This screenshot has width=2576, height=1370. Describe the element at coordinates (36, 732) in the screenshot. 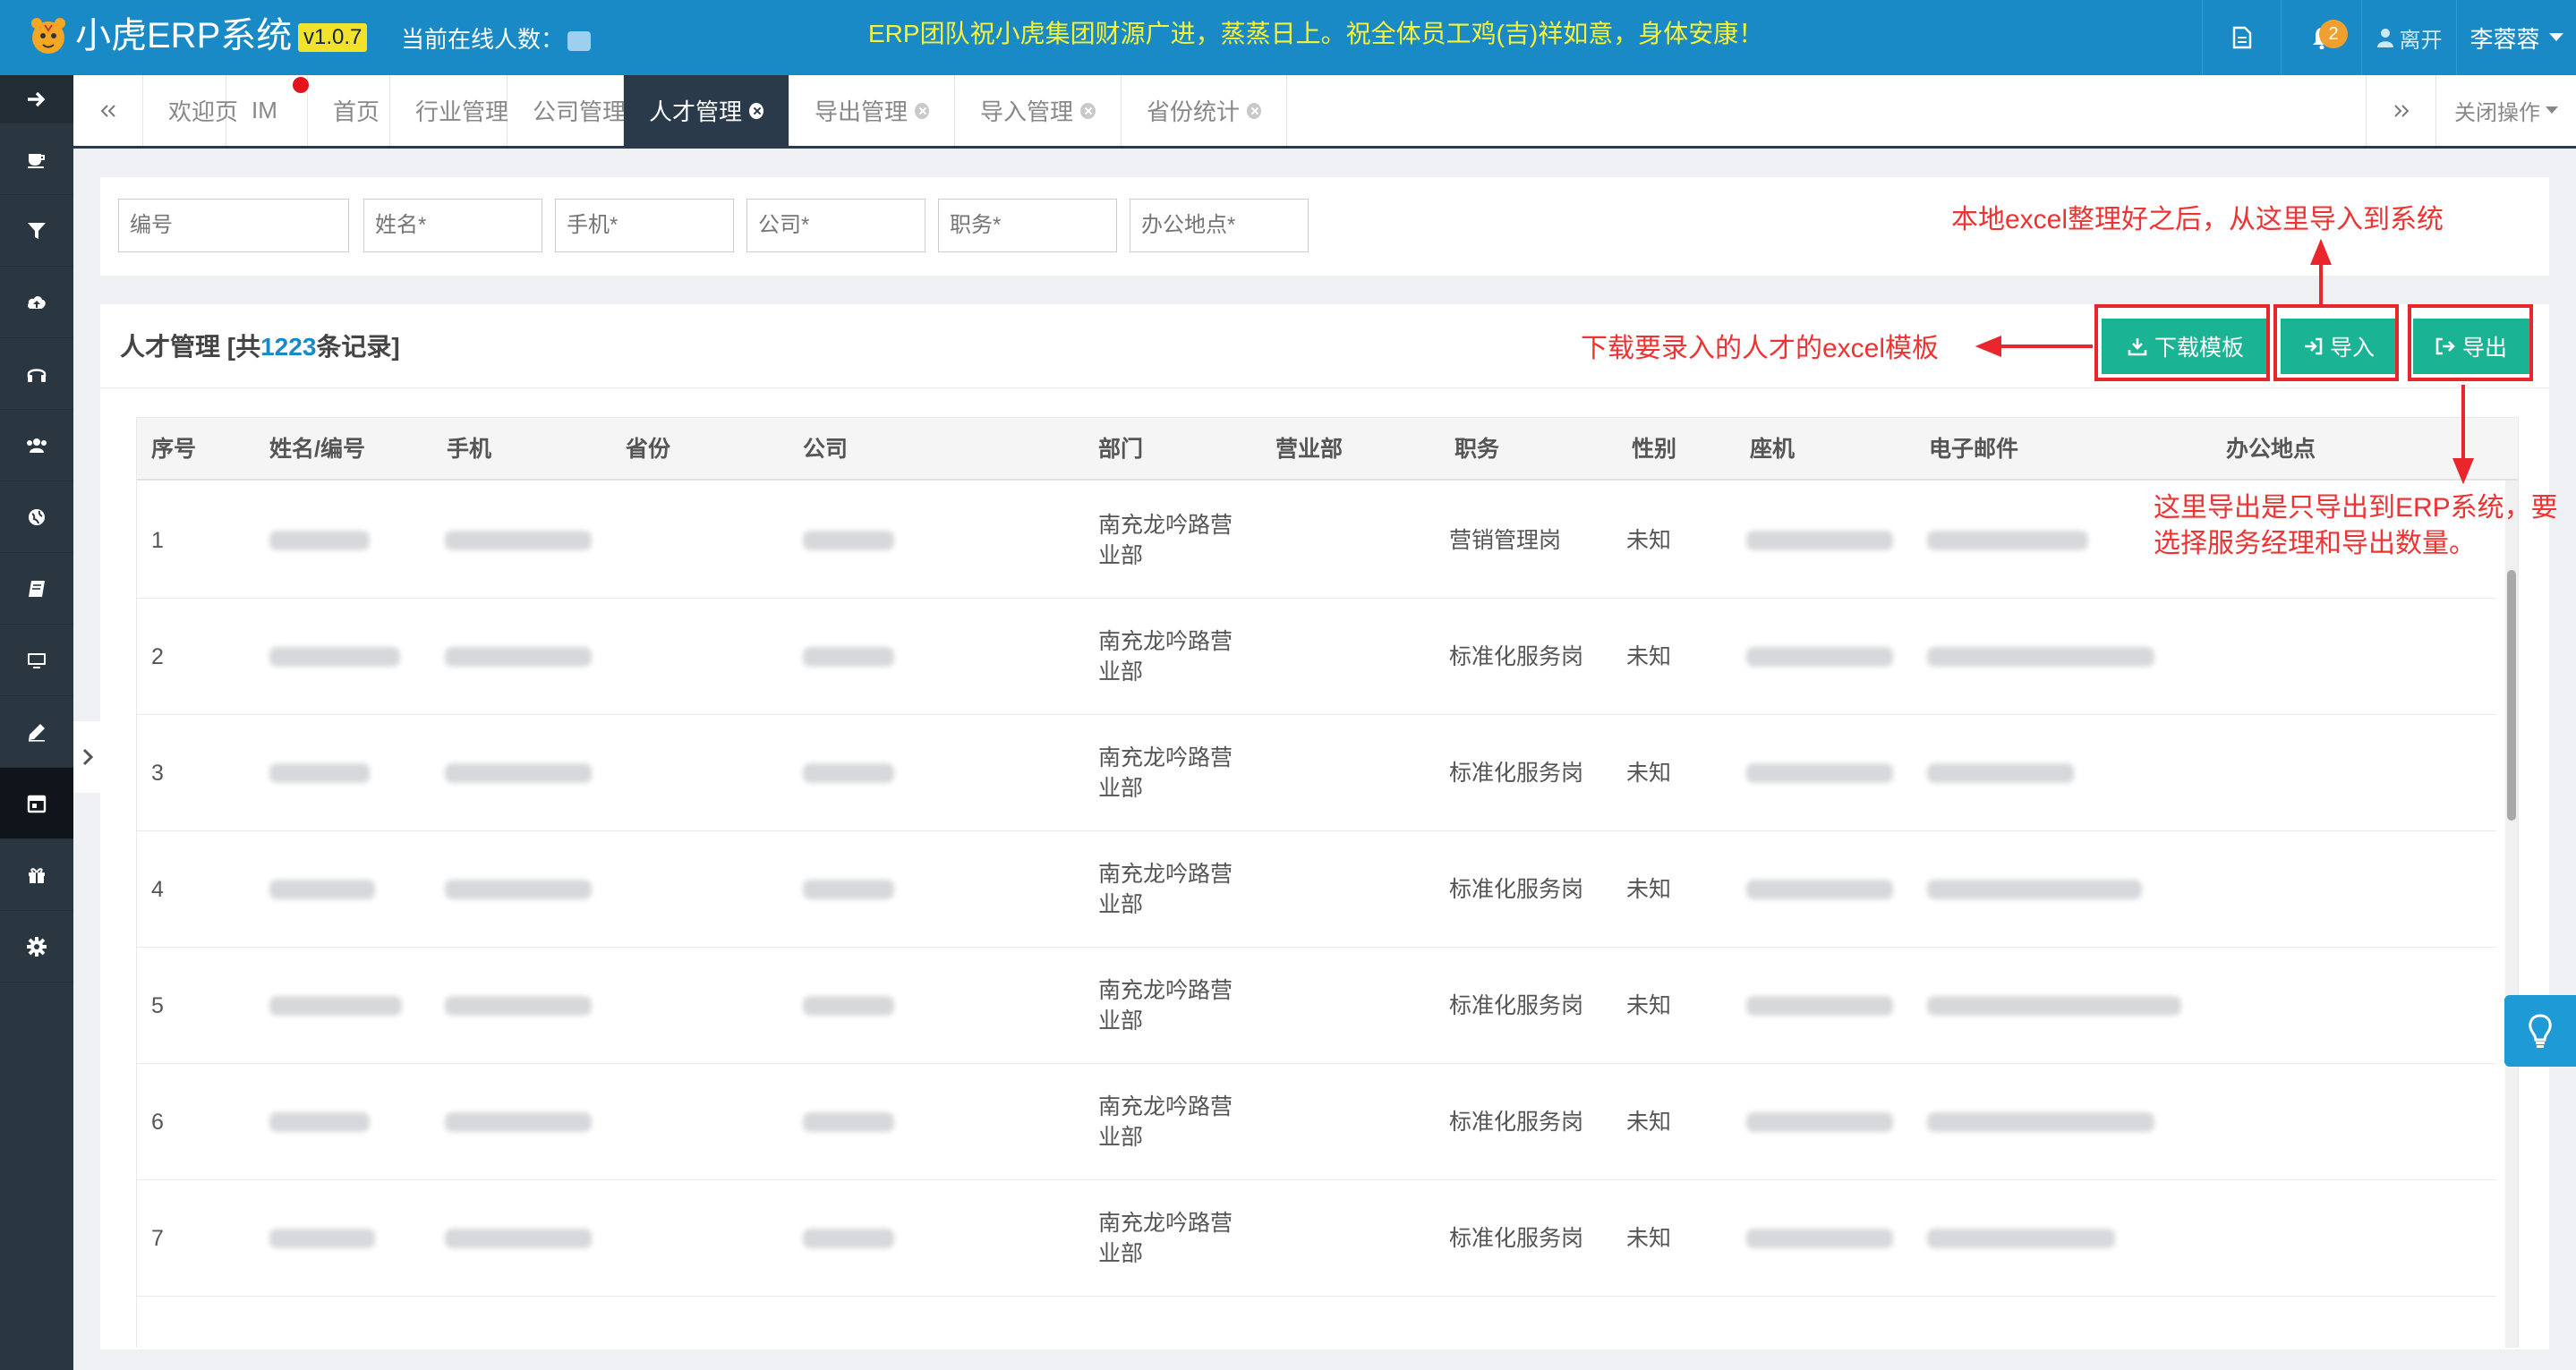

I see `sidebar-item-edit` at that location.